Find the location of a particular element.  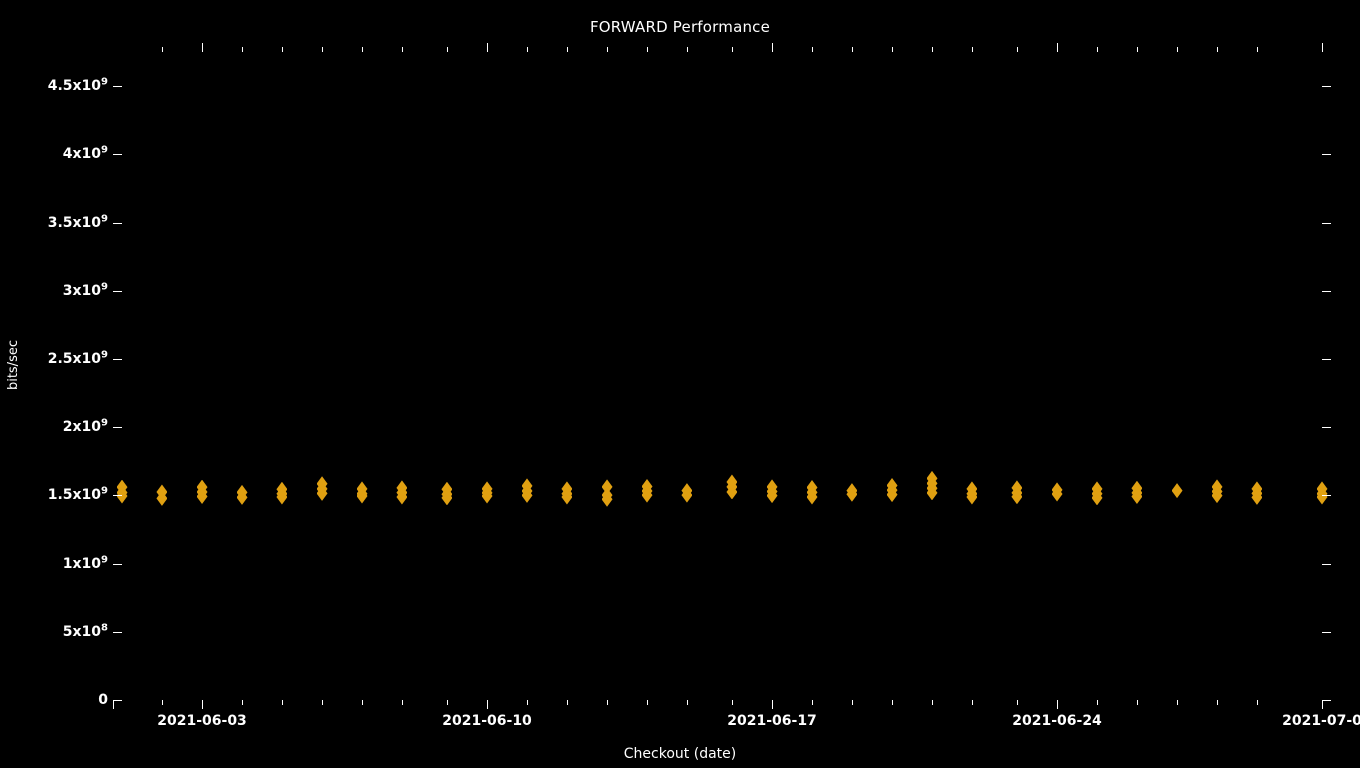

y-axis-tick-label: 5x108 is located at coordinates (85, 631).